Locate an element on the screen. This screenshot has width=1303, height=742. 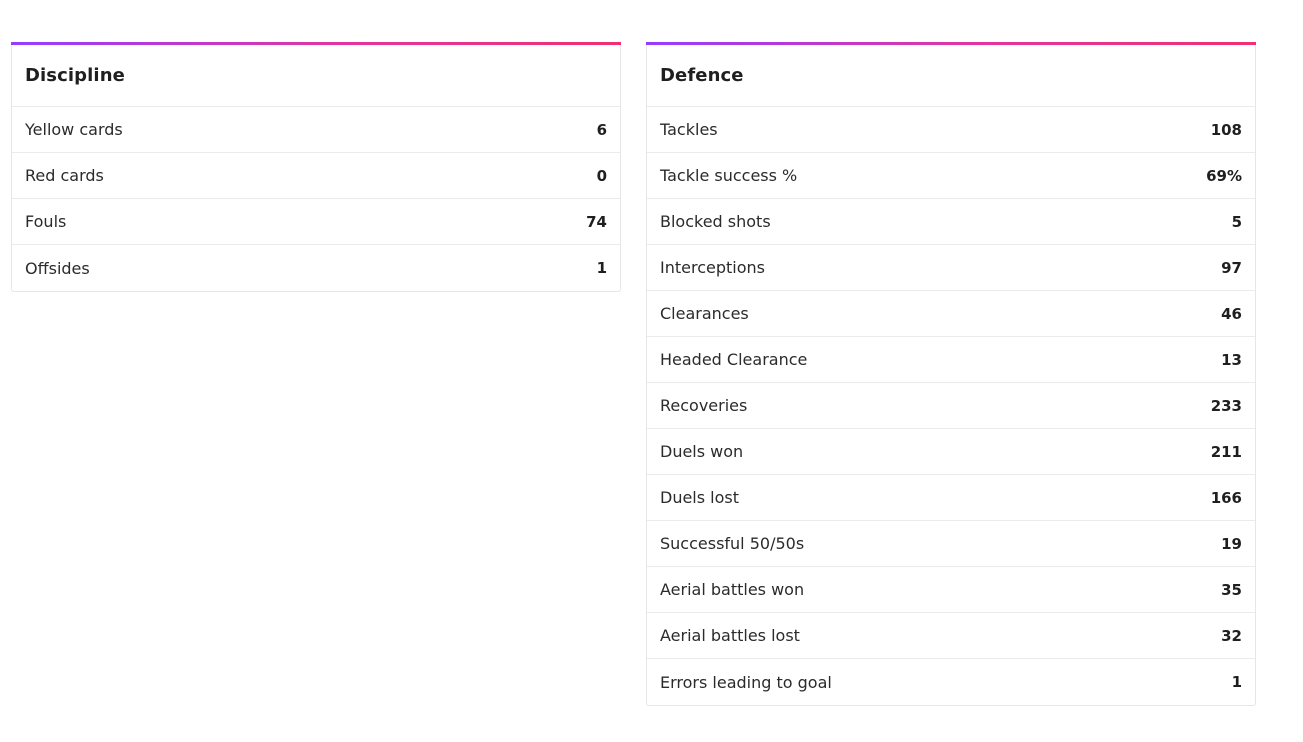
stat-label: Duels won is located at coordinates (702, 451).